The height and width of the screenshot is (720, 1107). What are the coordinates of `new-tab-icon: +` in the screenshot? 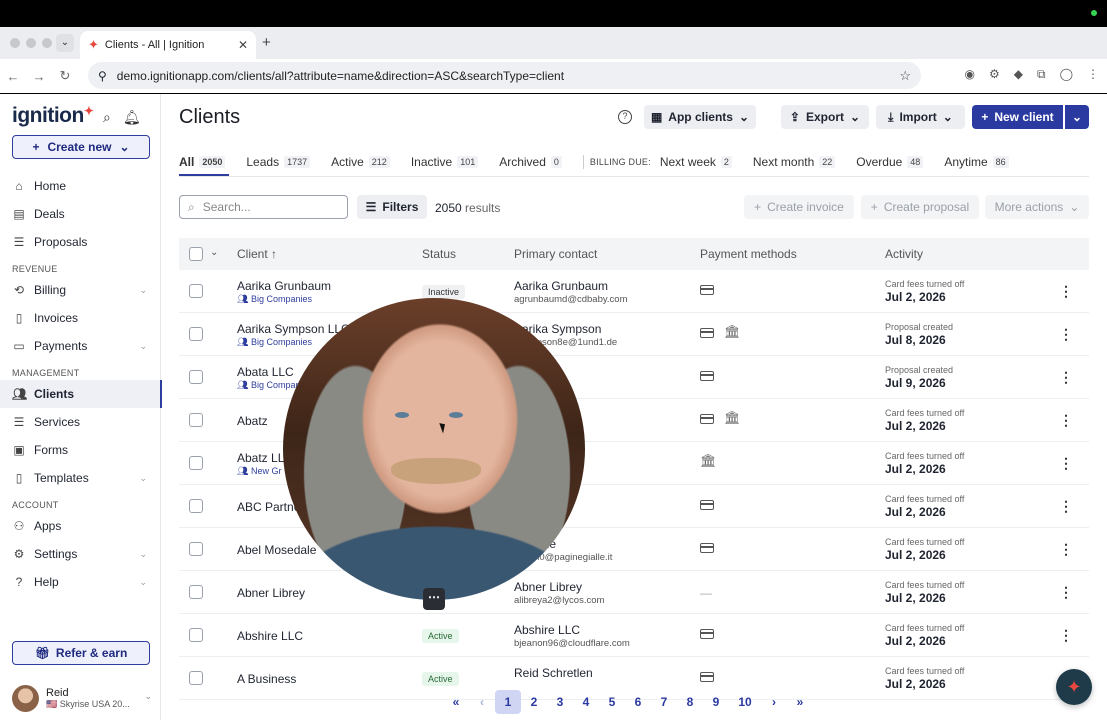 It's located at (266, 42).